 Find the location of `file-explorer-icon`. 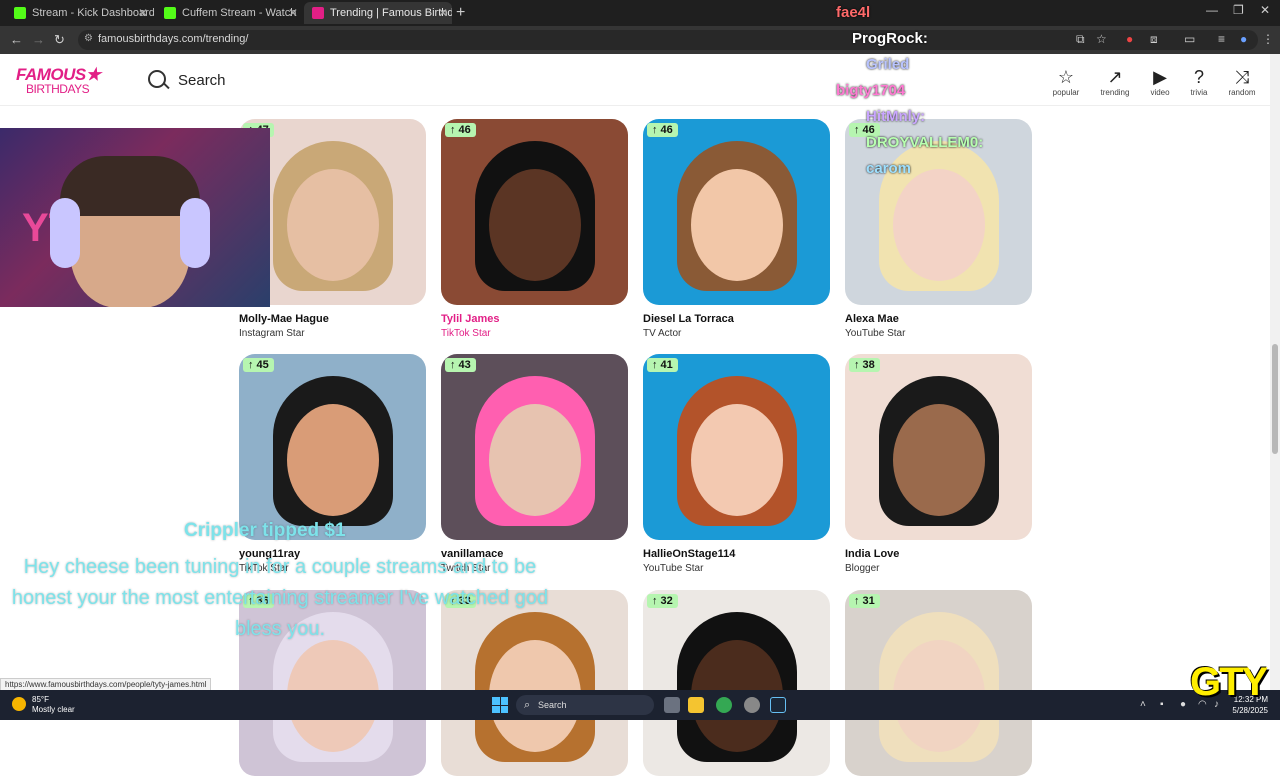

file-explorer-icon is located at coordinates (696, 705).